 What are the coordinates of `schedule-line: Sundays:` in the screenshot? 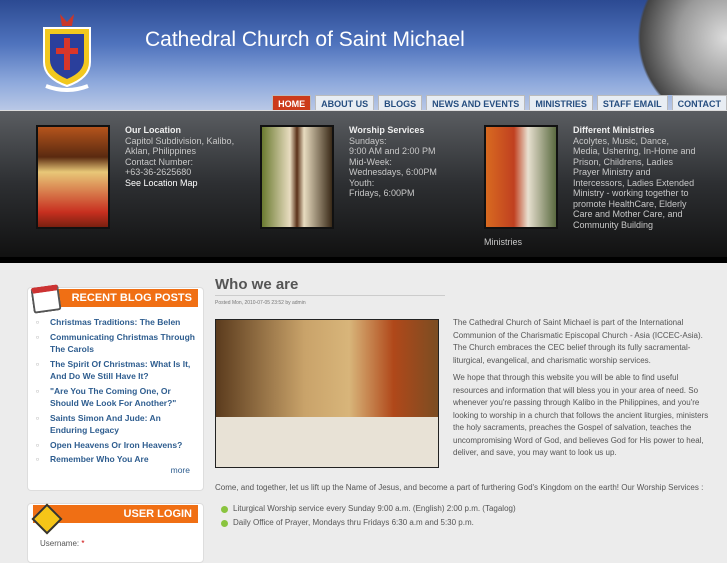 It's located at (368, 140).